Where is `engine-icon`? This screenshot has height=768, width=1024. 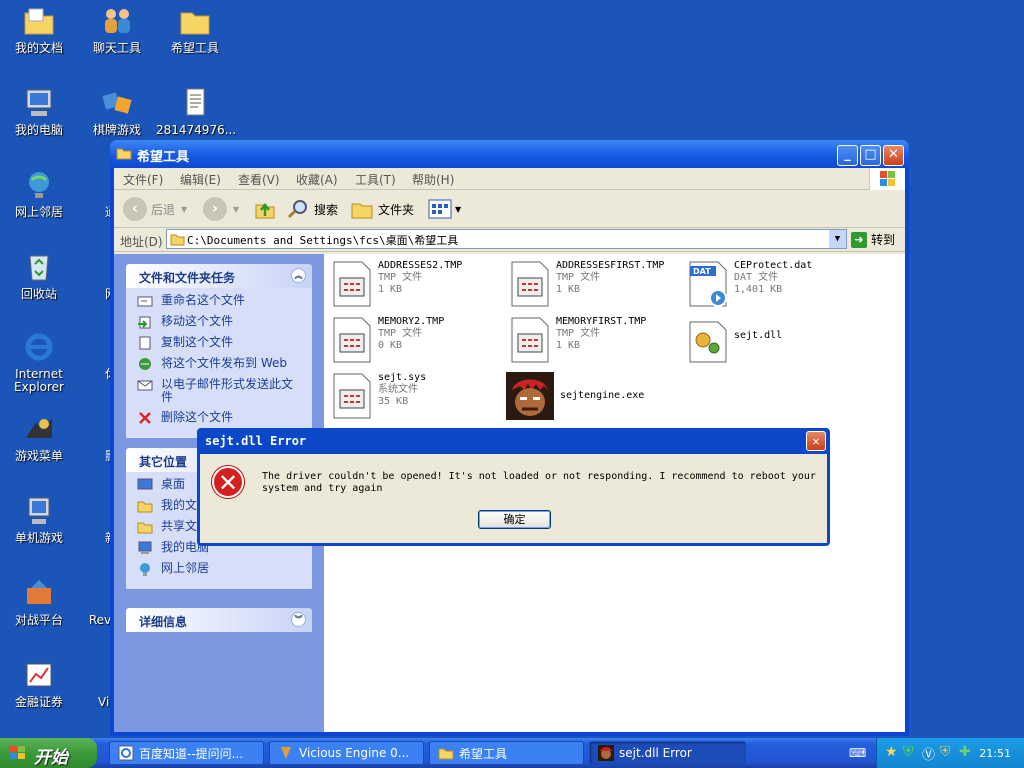
engine-icon is located at coordinates (286, 753).